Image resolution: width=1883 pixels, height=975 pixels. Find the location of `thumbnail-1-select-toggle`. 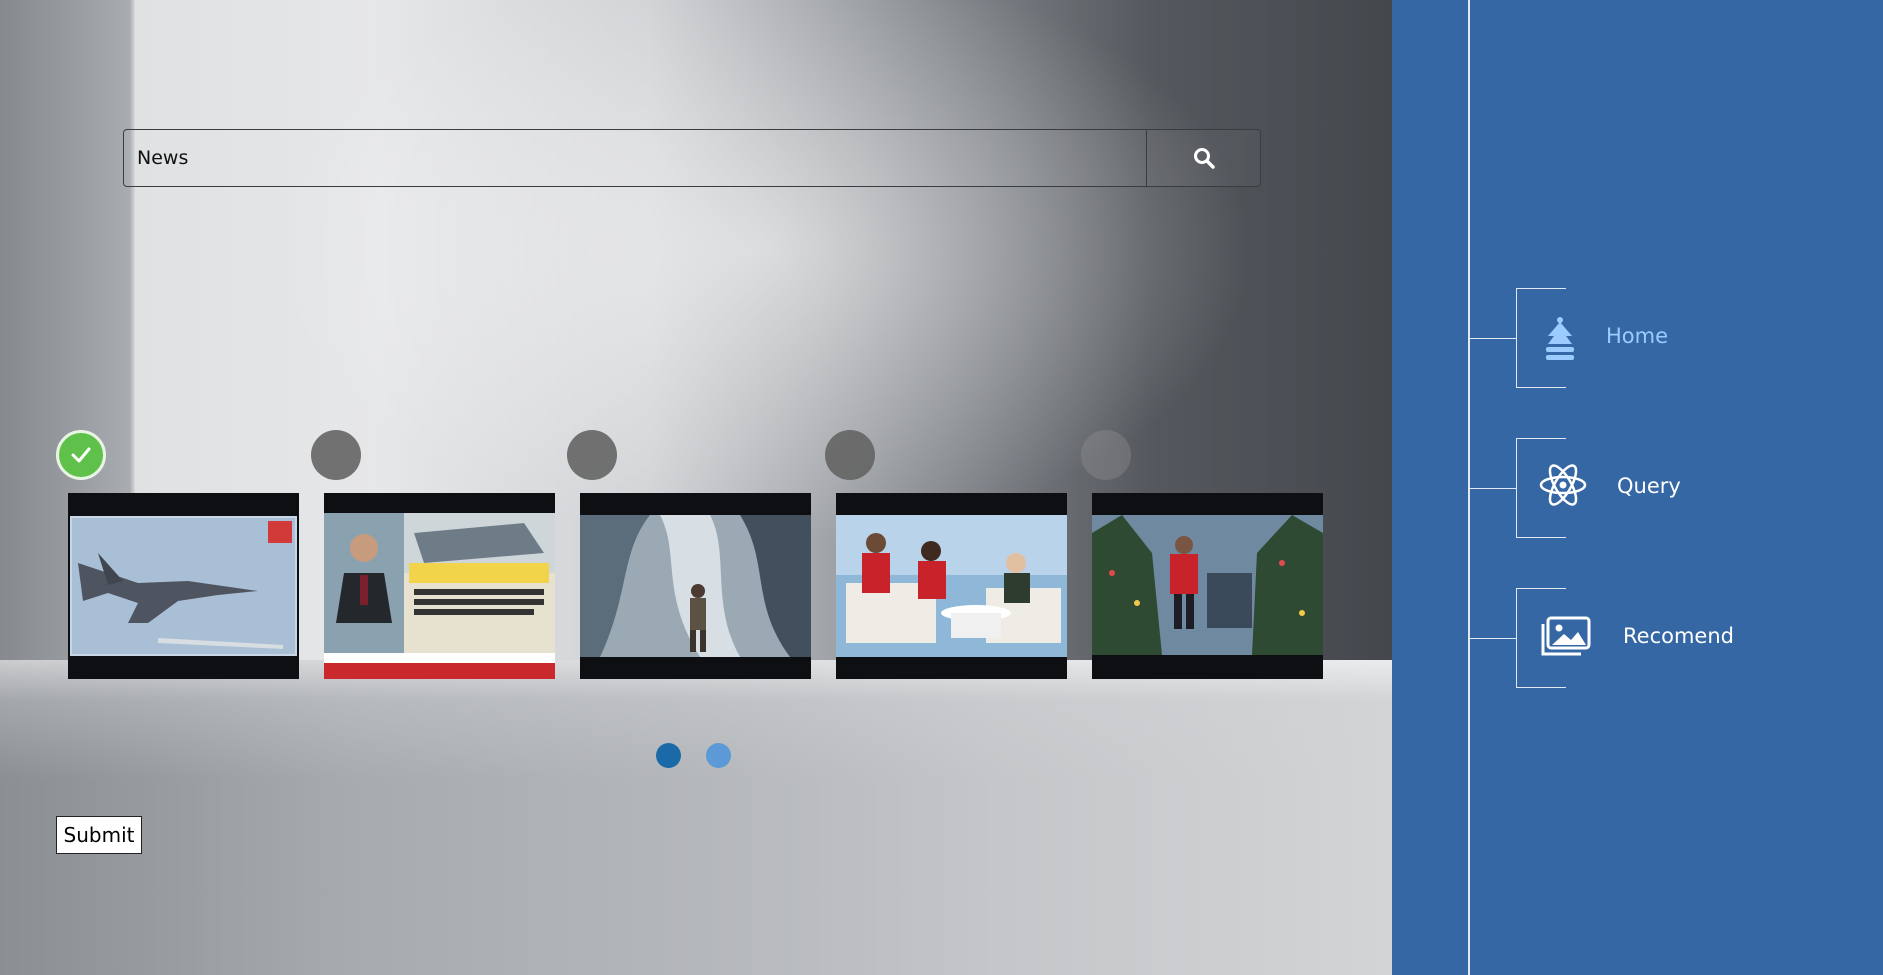

thumbnail-1-select-toggle is located at coordinates (81, 455).